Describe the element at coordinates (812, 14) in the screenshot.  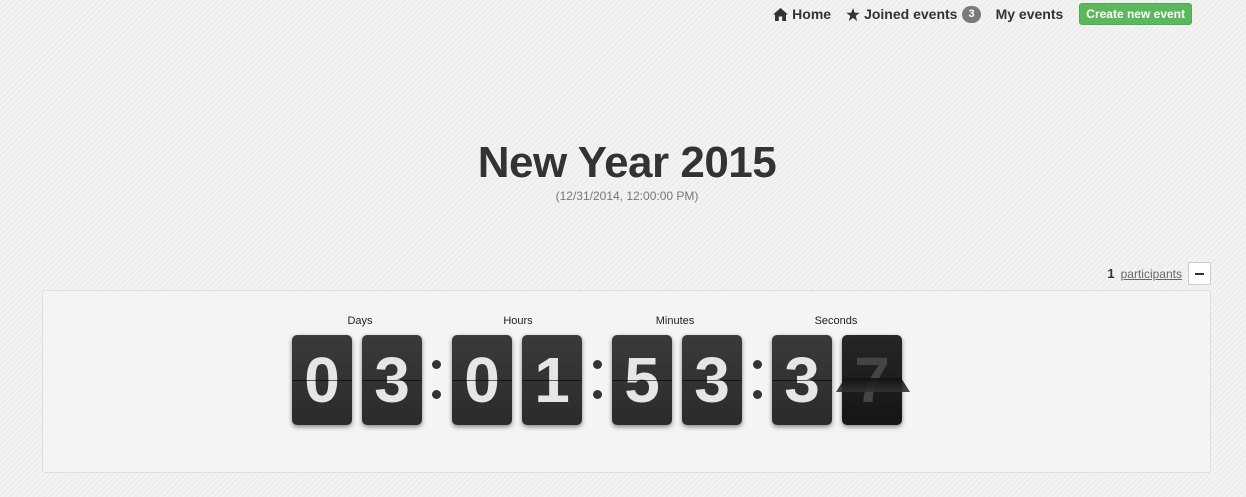
I see `nav-home-label: Home` at that location.